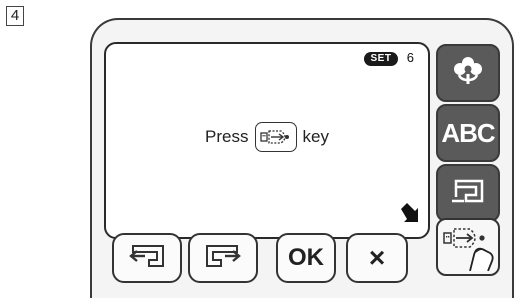 This screenshot has width=520, height=298. I want to click on set-value: 6, so click(410, 57).